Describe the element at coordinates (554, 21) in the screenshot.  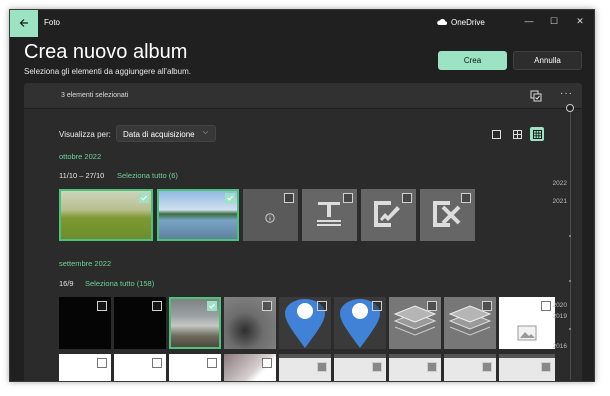
I see `maximize-button: ☐` at that location.